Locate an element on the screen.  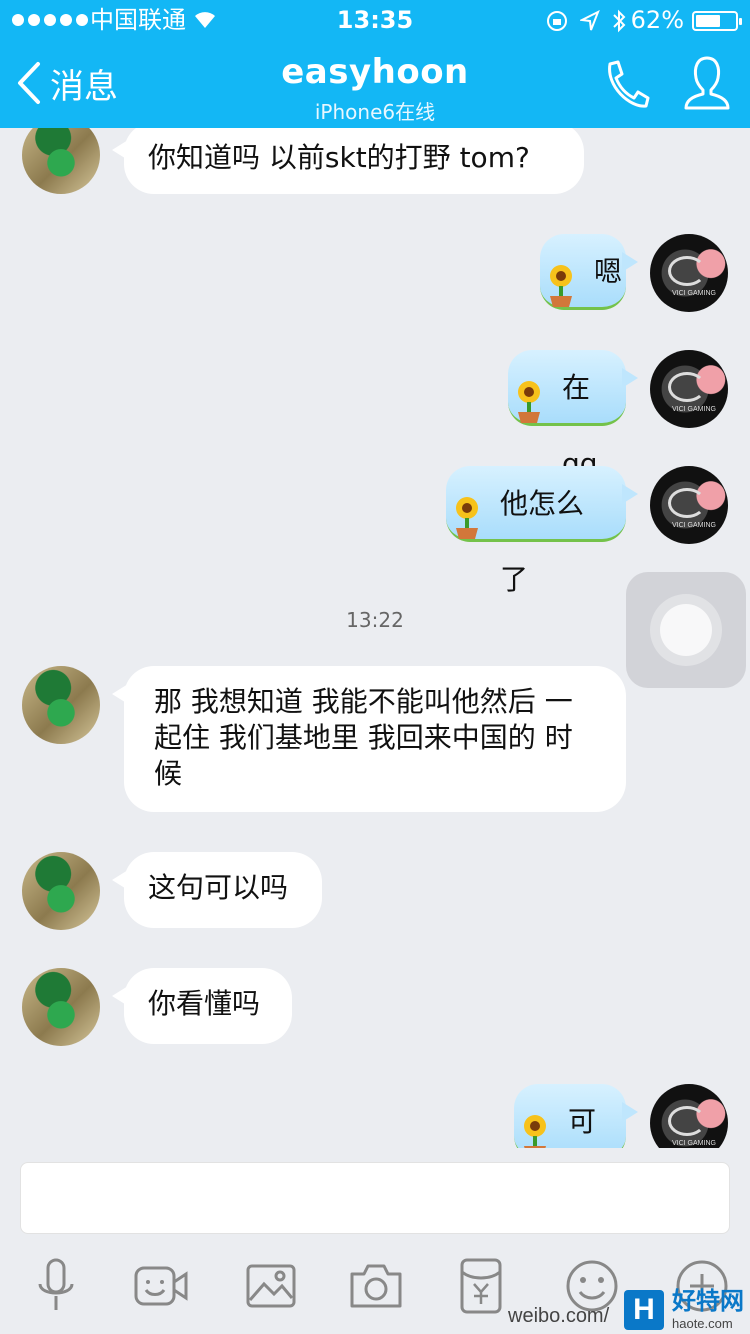
site-name: 好特网 is located at coordinates (708, 1301).